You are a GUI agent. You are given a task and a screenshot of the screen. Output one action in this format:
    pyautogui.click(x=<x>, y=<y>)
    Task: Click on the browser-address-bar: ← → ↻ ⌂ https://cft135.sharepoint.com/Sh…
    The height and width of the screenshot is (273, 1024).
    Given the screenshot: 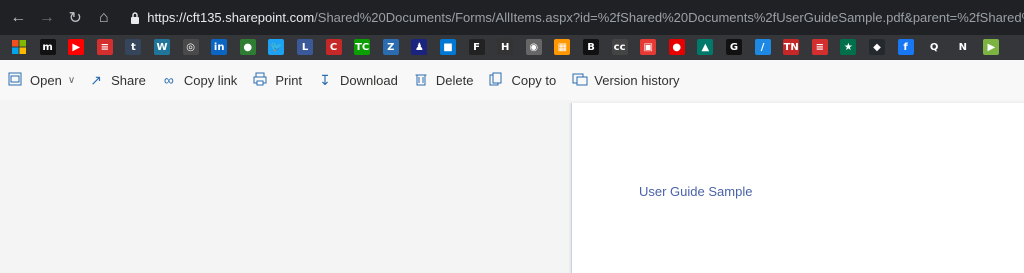 What is the action you would take?
    pyautogui.click(x=512, y=17)
    